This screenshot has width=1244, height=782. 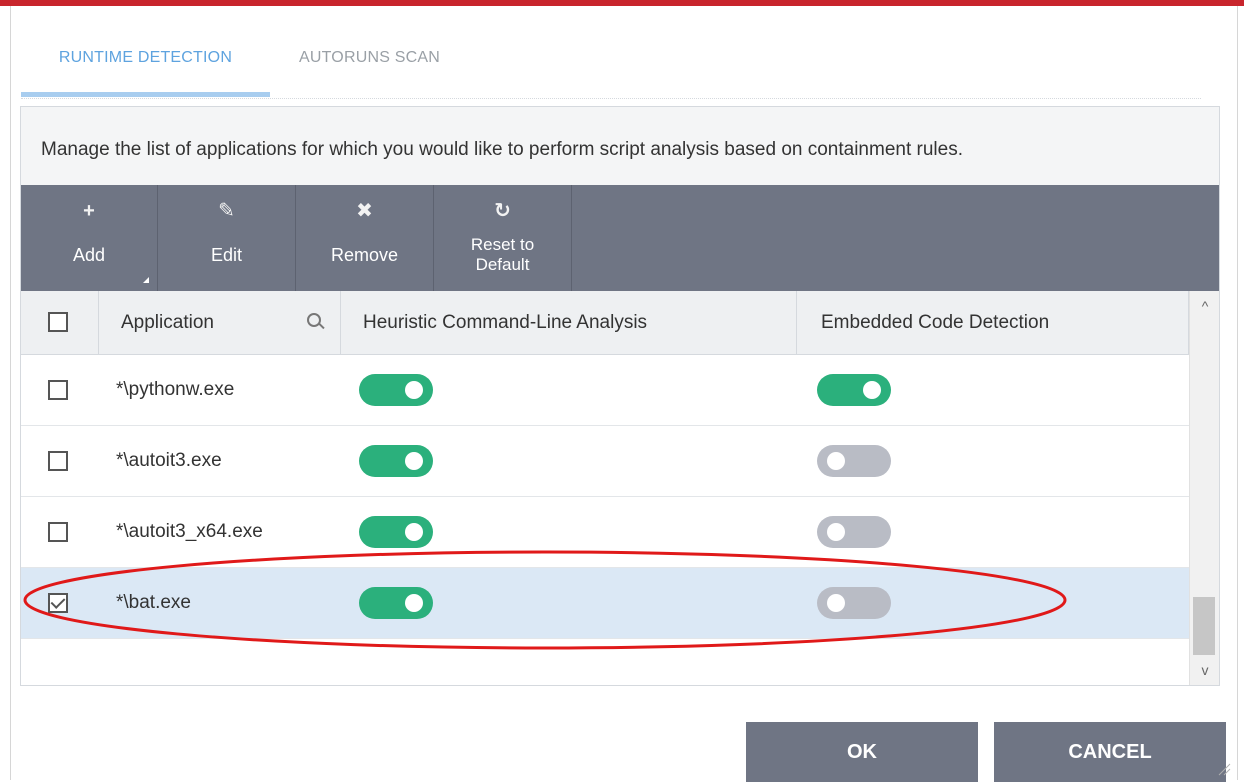 What do you see at coordinates (605, 603) in the screenshot?
I see `table-row-selected: *\bat.exe` at bounding box center [605, 603].